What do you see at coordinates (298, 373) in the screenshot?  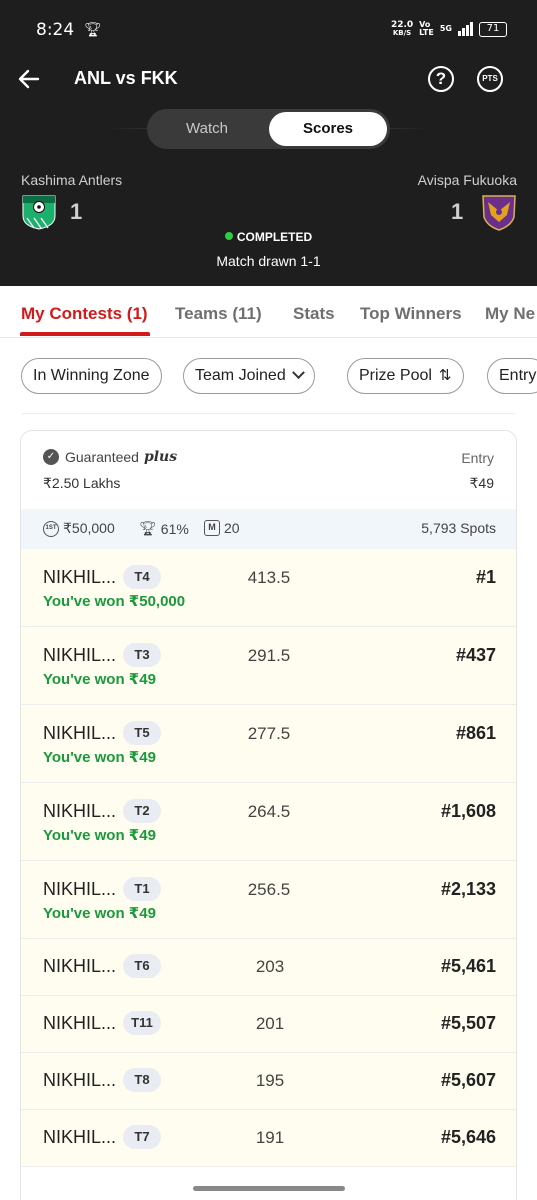 I see `chevron-down-icon` at bounding box center [298, 373].